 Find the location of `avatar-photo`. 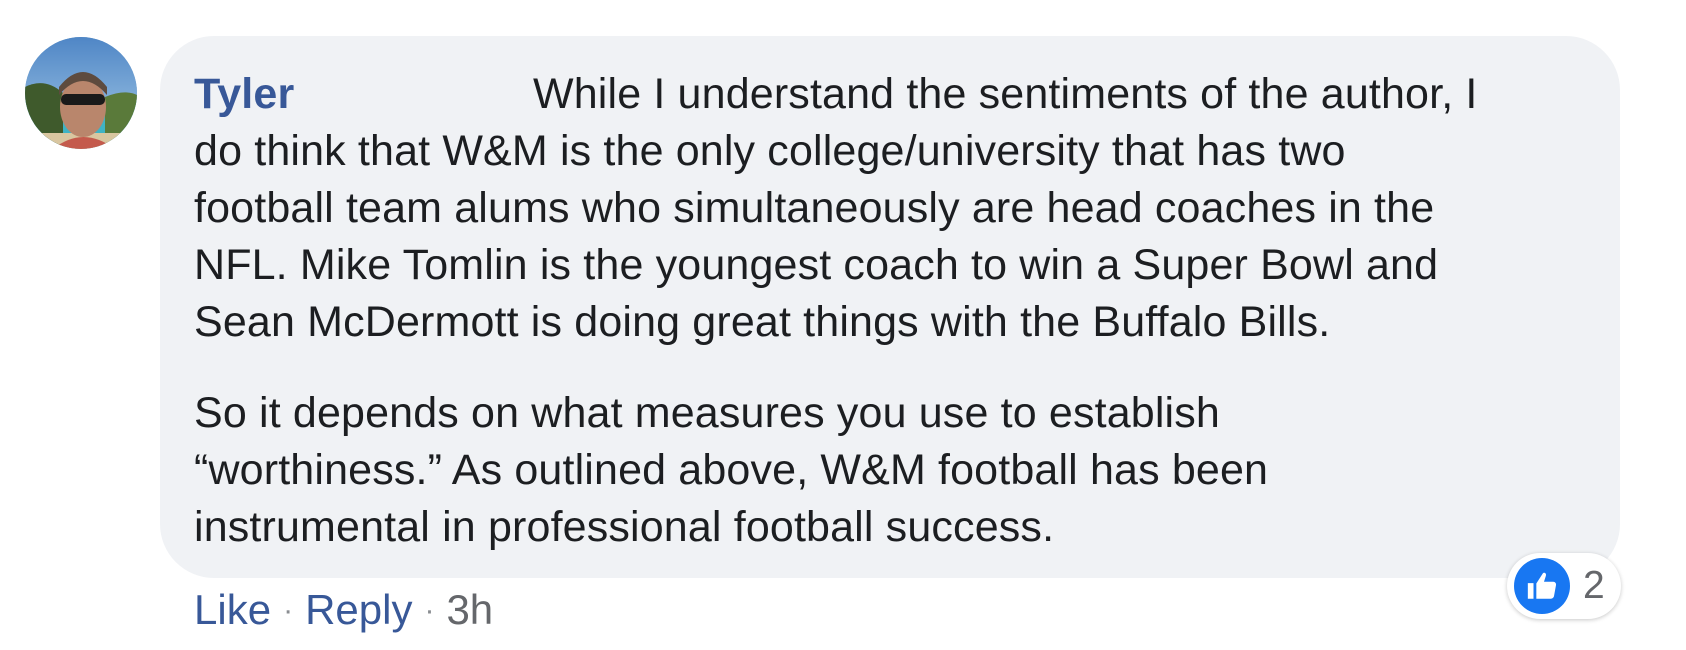

avatar-photo is located at coordinates (81, 93).